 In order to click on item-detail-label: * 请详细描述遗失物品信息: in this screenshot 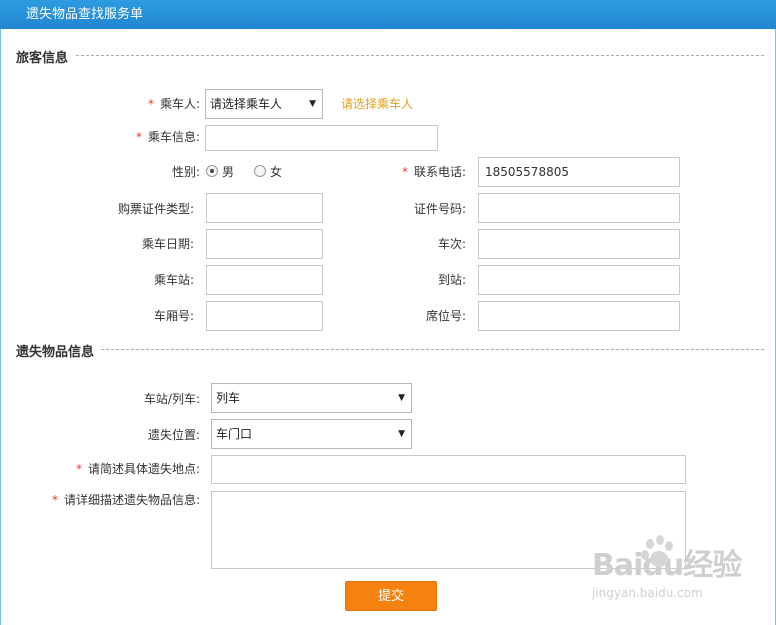, I will do `click(125, 500)`.